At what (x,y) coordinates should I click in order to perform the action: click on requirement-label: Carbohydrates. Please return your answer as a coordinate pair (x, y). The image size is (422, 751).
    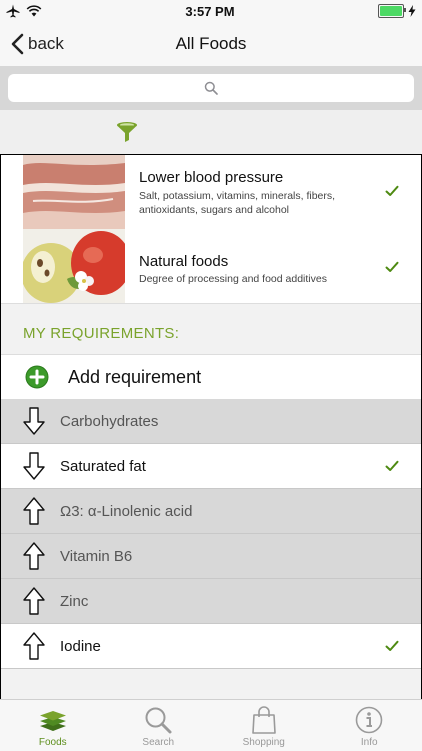
    Looking at the image, I should click on (109, 421).